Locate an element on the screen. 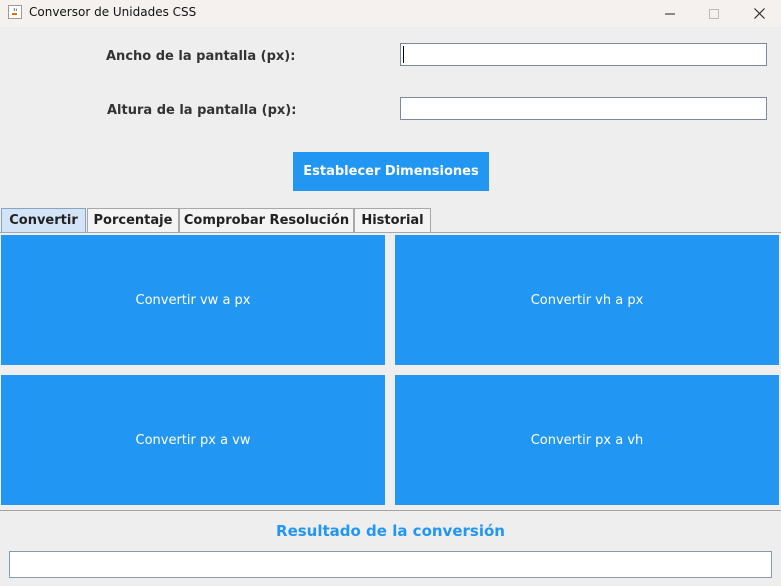  width-label: Ancho de la pantalla (px): is located at coordinates (201, 56).